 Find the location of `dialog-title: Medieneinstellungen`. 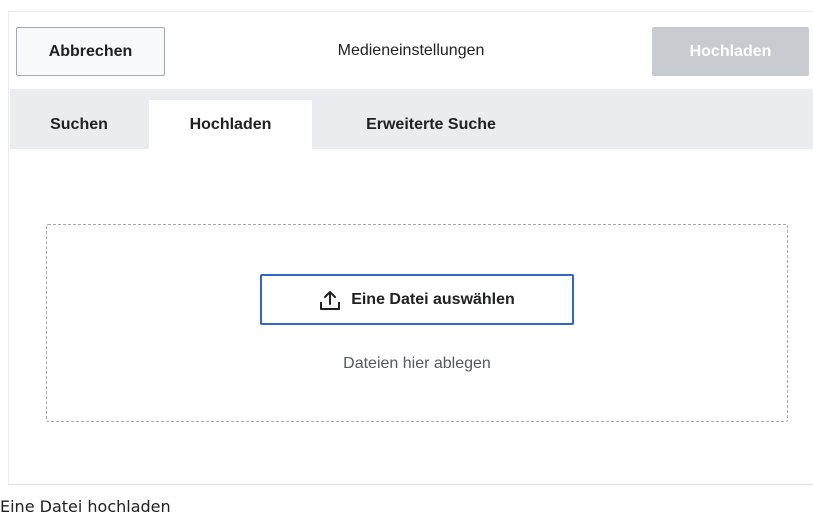

dialog-title: Medieneinstellungen is located at coordinates (411, 50).